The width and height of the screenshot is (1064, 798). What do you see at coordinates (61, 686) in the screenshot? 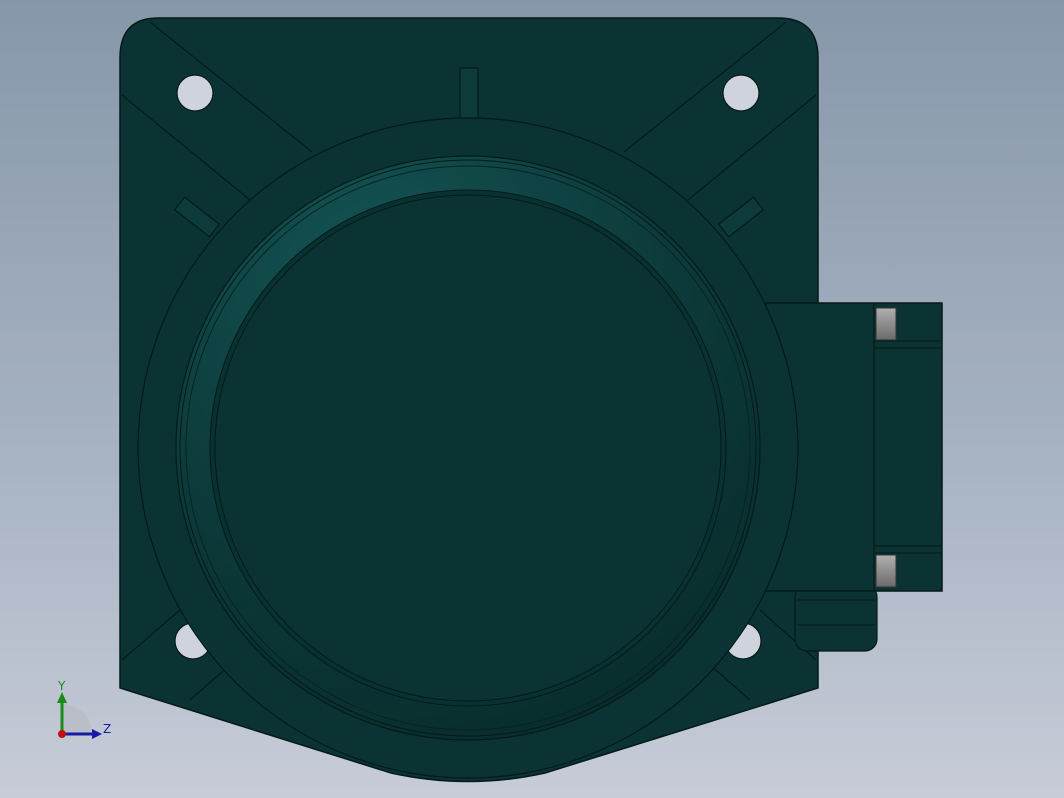
I see `axis-y-label: Y` at bounding box center [61, 686].